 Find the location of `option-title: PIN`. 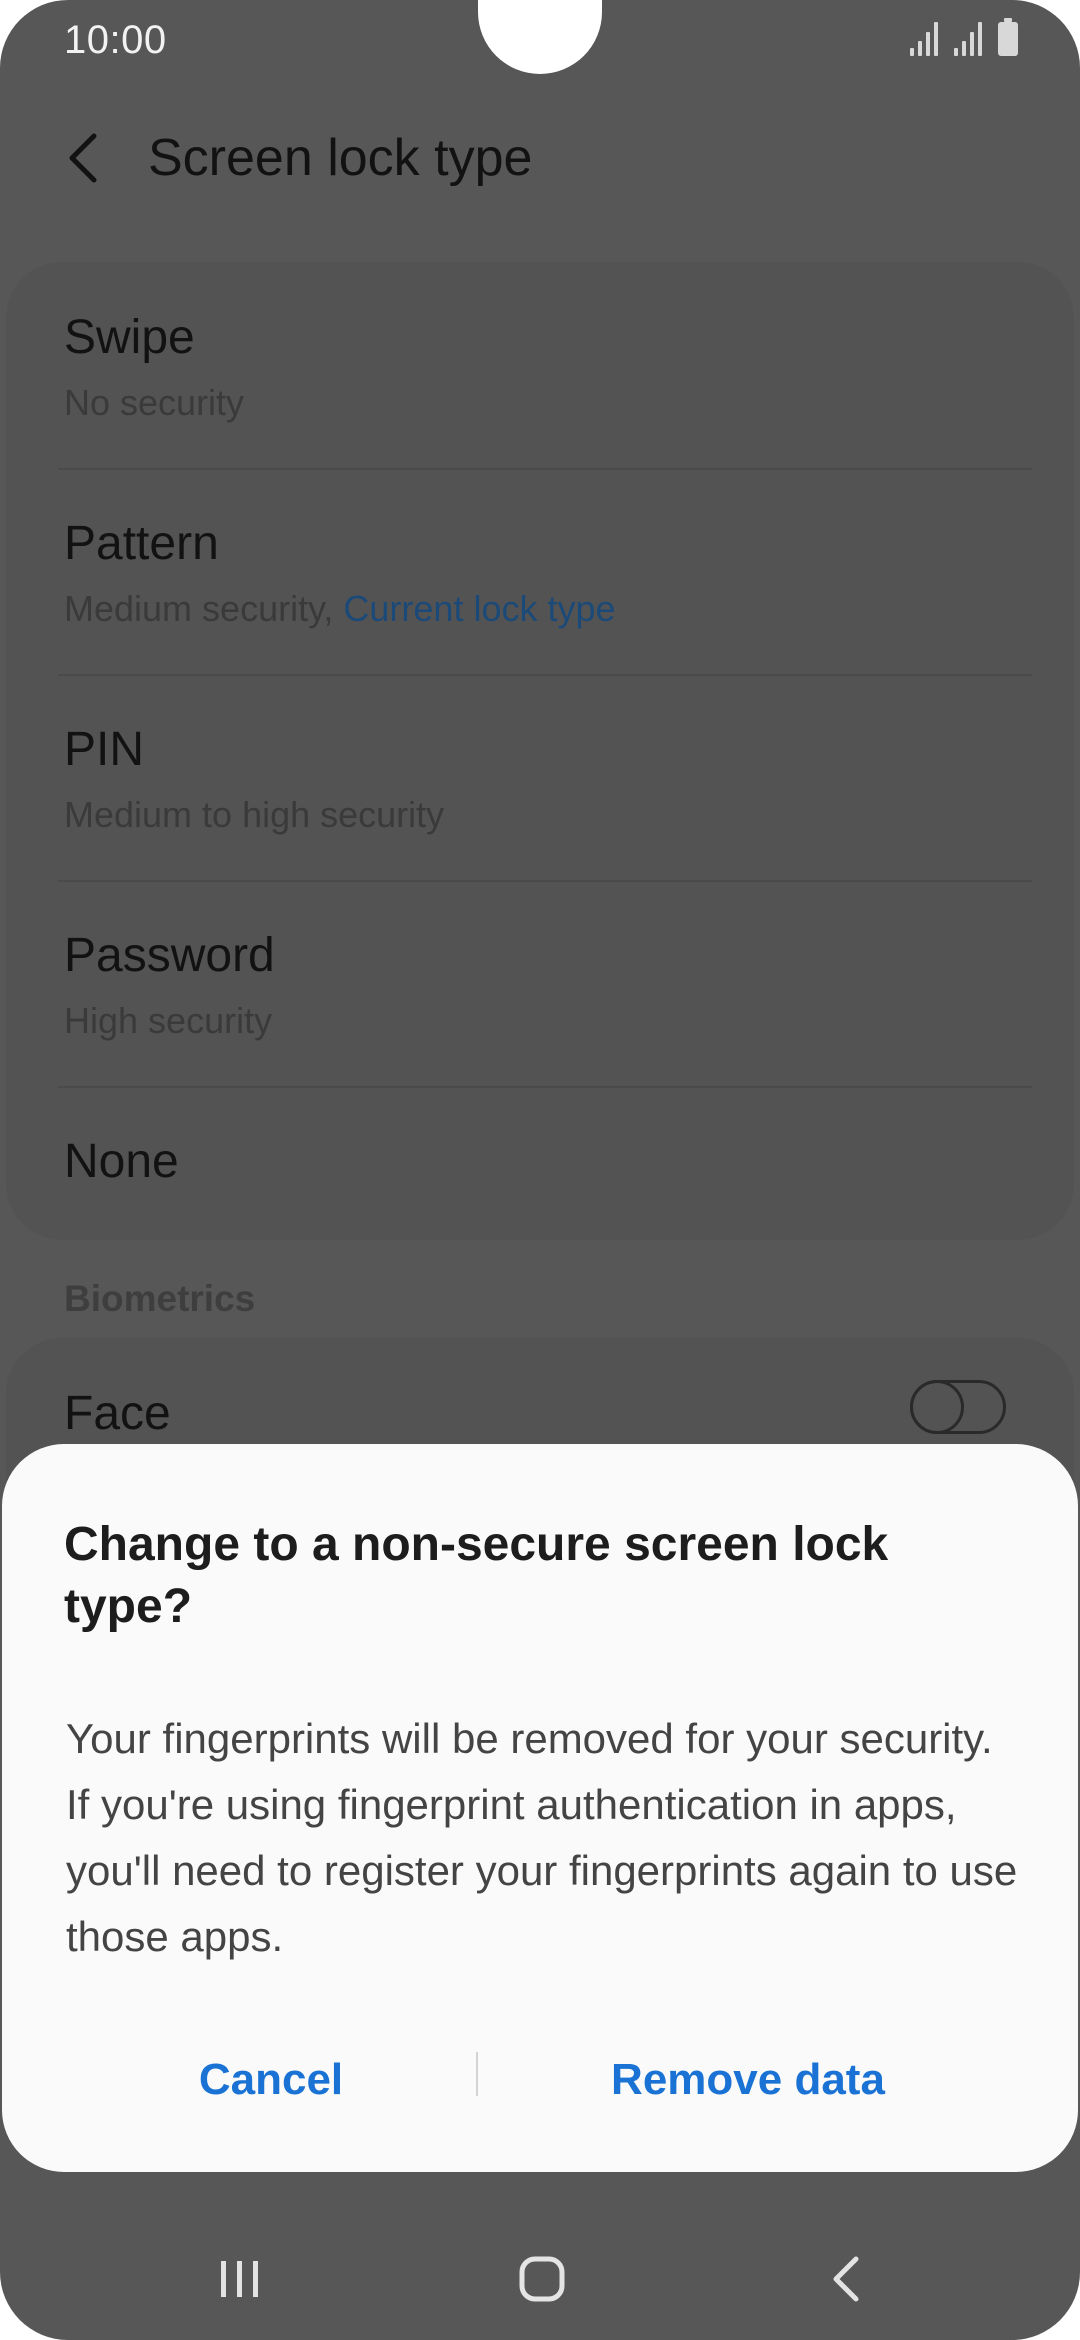

option-title: PIN is located at coordinates (104, 749).